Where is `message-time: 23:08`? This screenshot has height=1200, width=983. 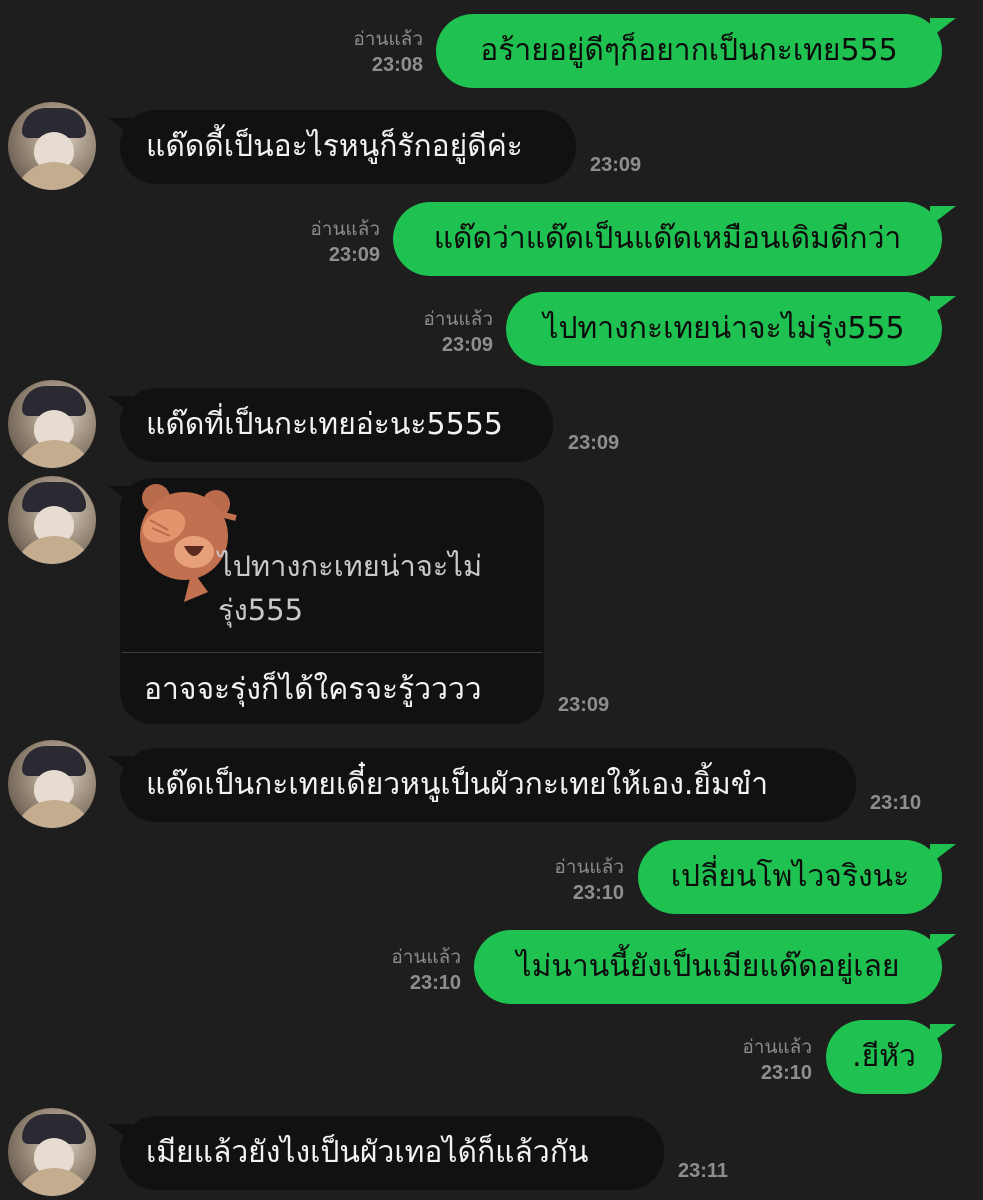 message-time: 23:08 is located at coordinates (397, 65).